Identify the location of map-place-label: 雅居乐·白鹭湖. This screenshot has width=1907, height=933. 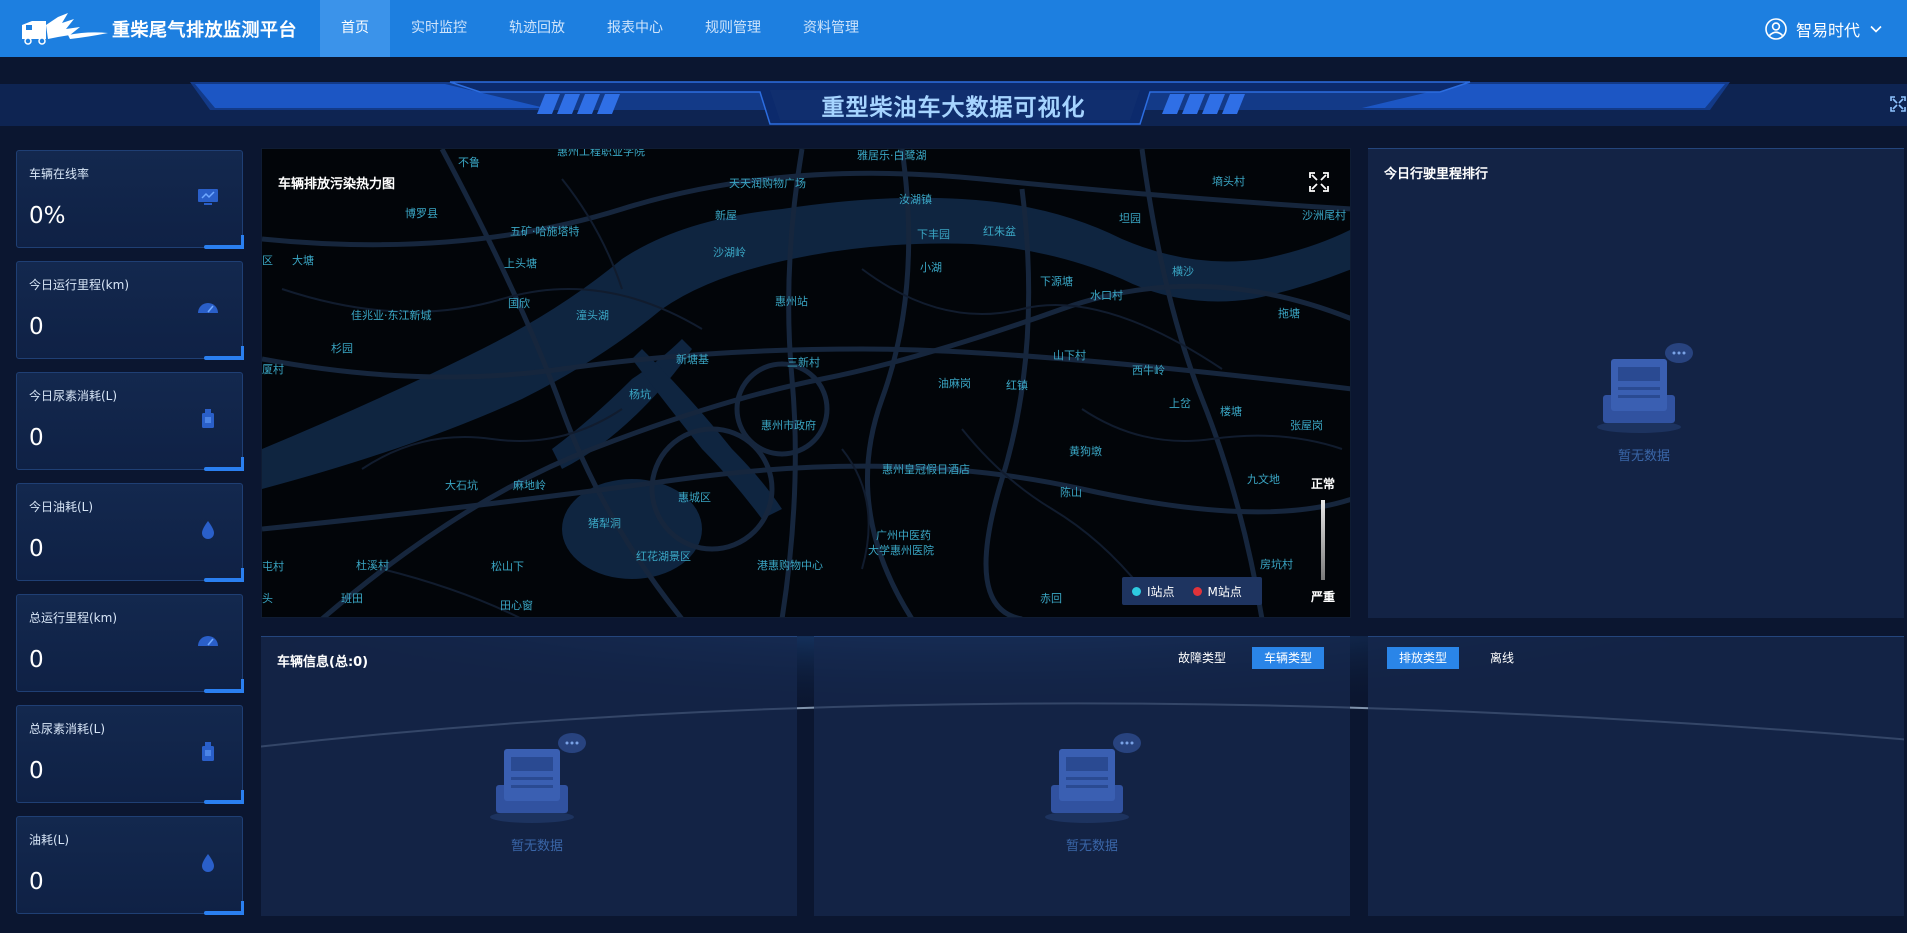
(892, 155).